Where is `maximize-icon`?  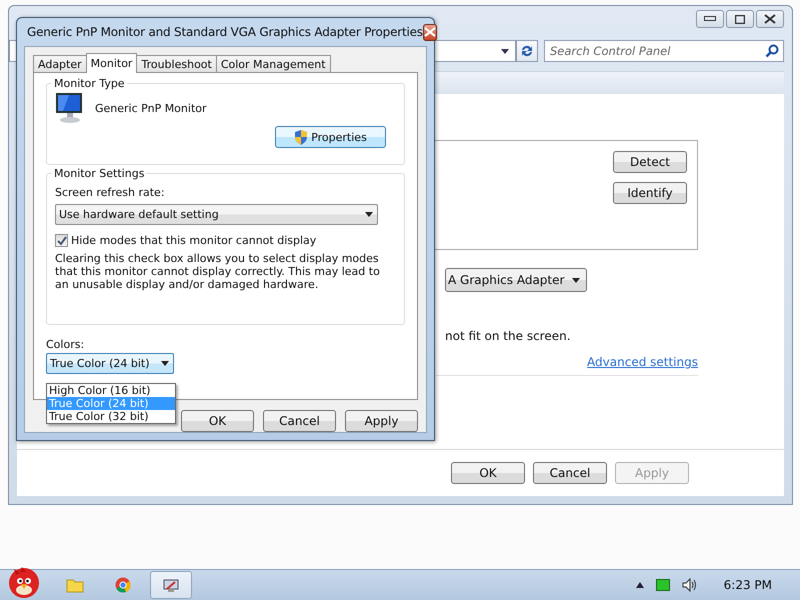
maximize-icon is located at coordinates (740, 19).